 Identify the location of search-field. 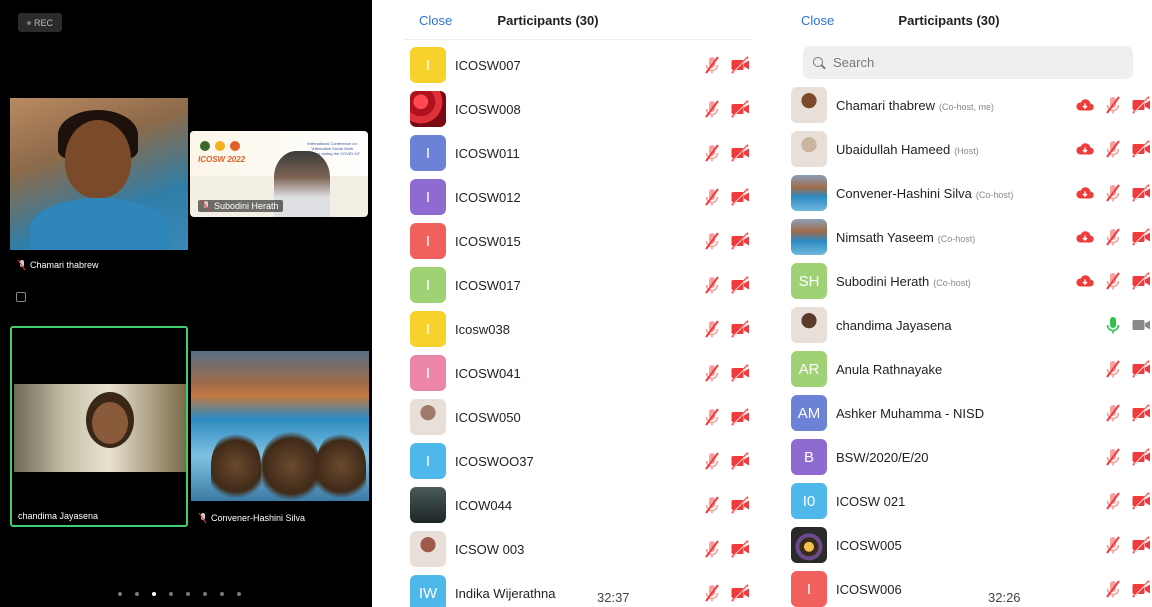
(968, 62).